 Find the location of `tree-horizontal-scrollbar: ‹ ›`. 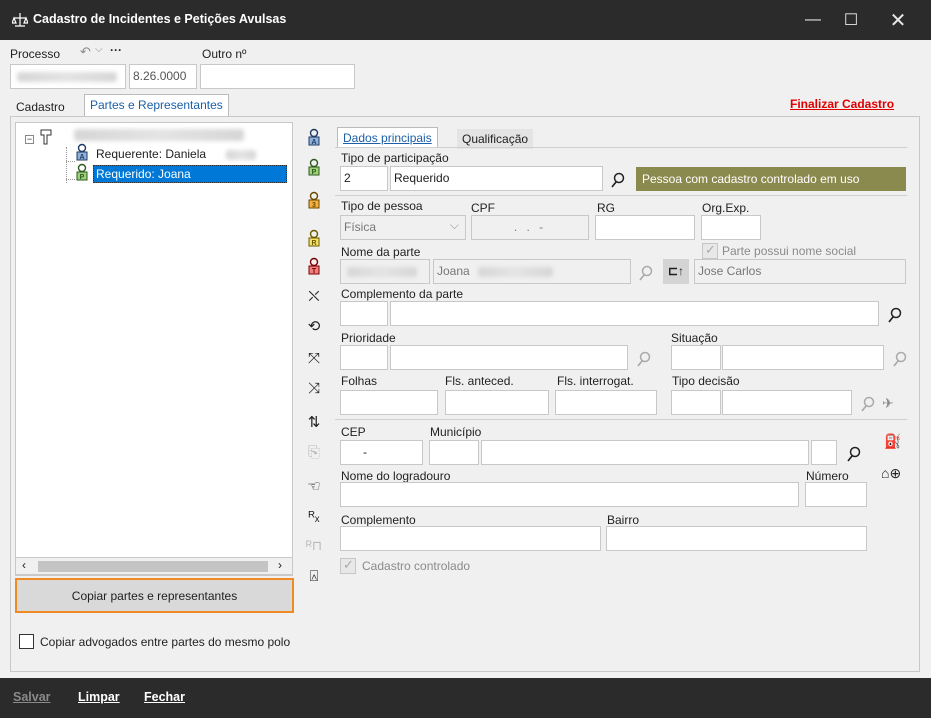

tree-horizontal-scrollbar: ‹ › is located at coordinates (154, 566).